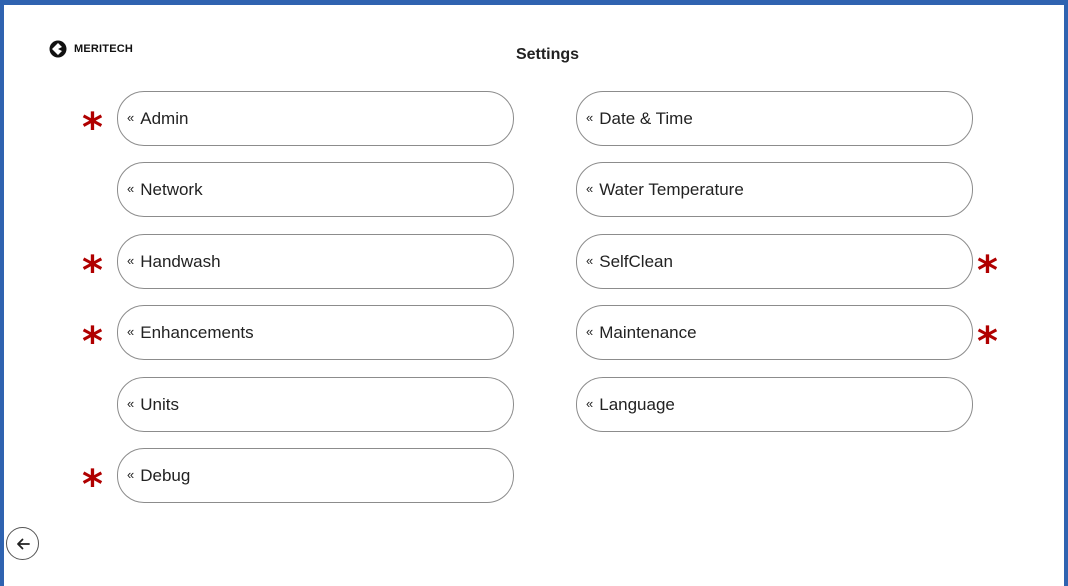  Describe the element at coordinates (671, 189) in the screenshot. I see `button-label: Water Temperature` at that location.